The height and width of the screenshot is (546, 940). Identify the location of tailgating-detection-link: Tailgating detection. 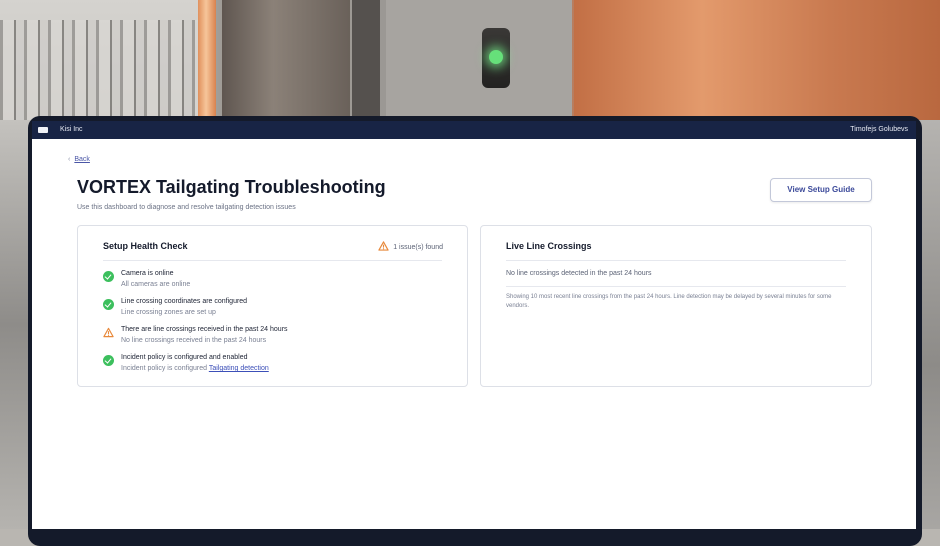
(239, 368).